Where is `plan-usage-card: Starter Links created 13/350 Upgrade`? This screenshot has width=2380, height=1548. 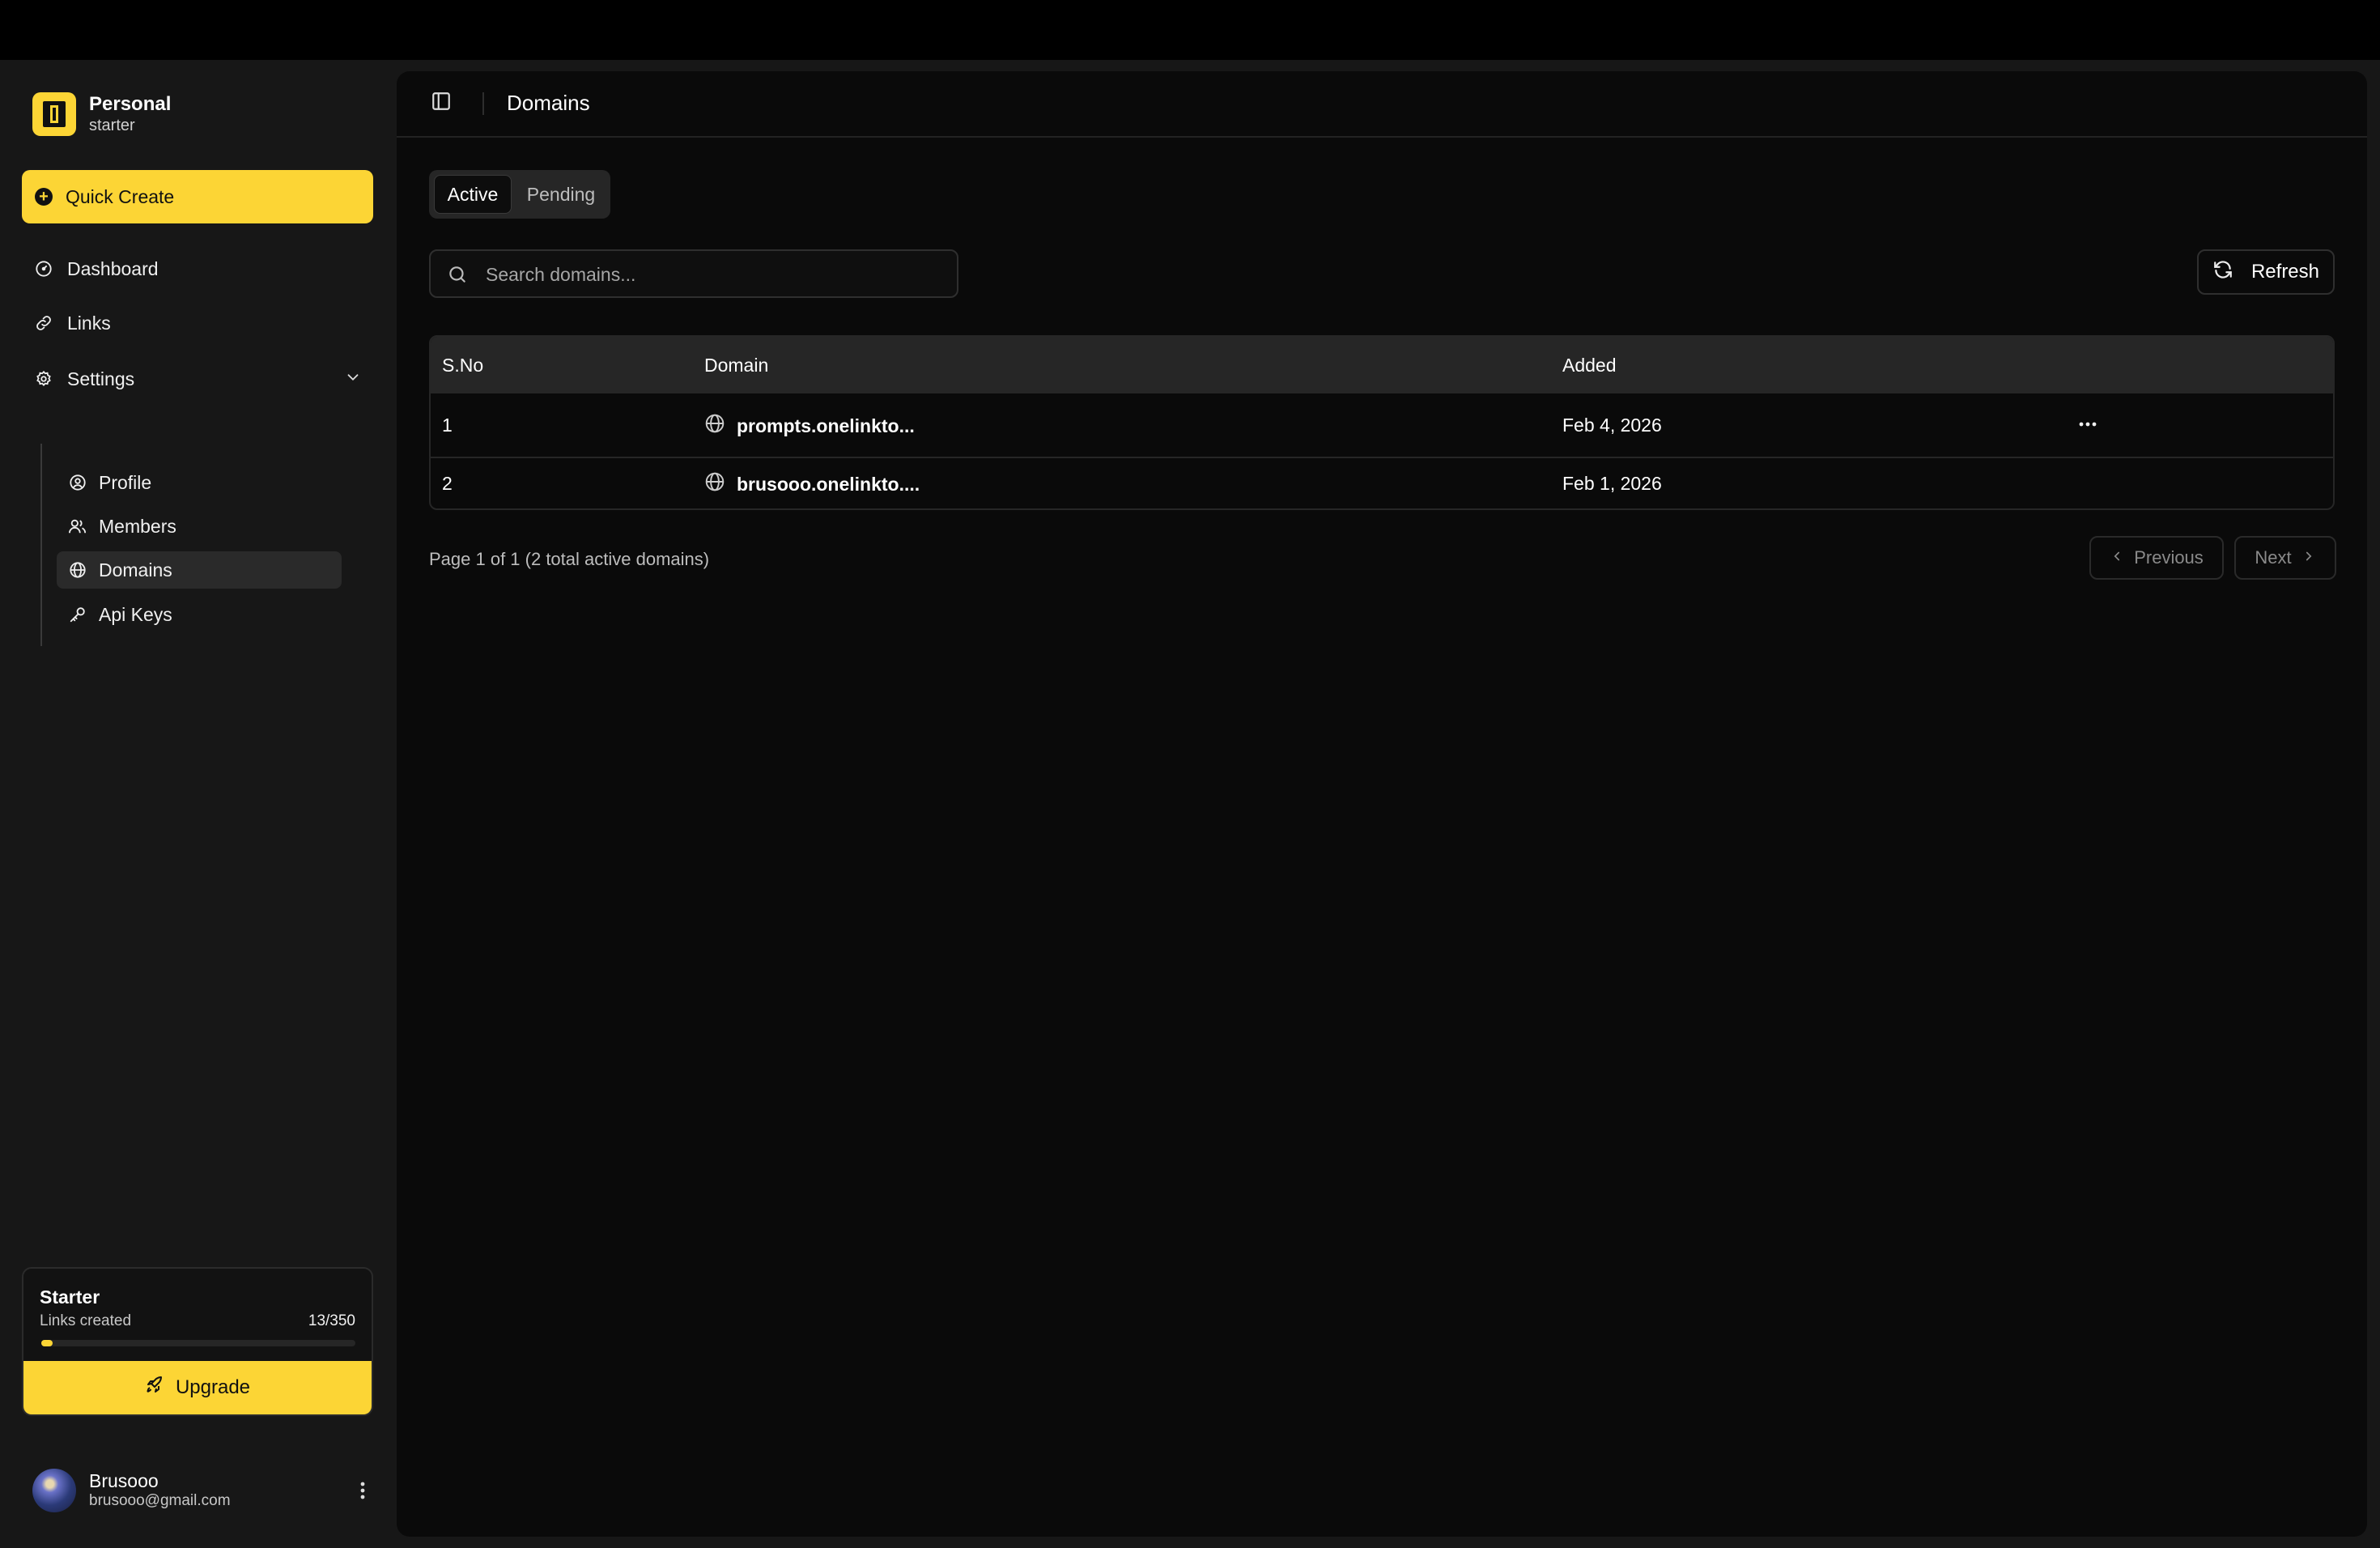
plan-usage-card: Starter Links created 13/350 Upgrade is located at coordinates (197, 1341).